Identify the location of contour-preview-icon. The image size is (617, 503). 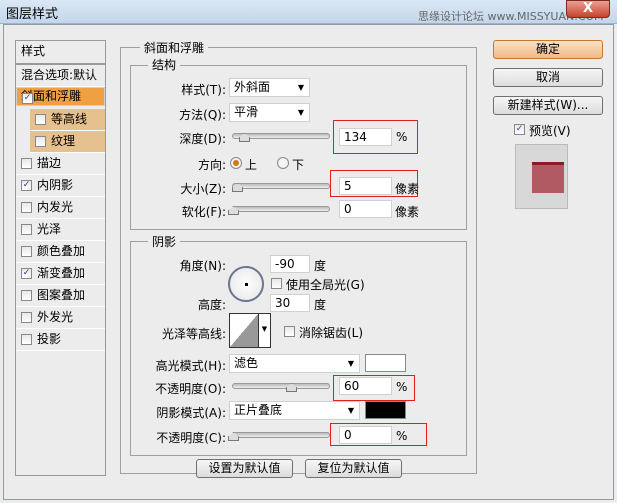
(244, 330).